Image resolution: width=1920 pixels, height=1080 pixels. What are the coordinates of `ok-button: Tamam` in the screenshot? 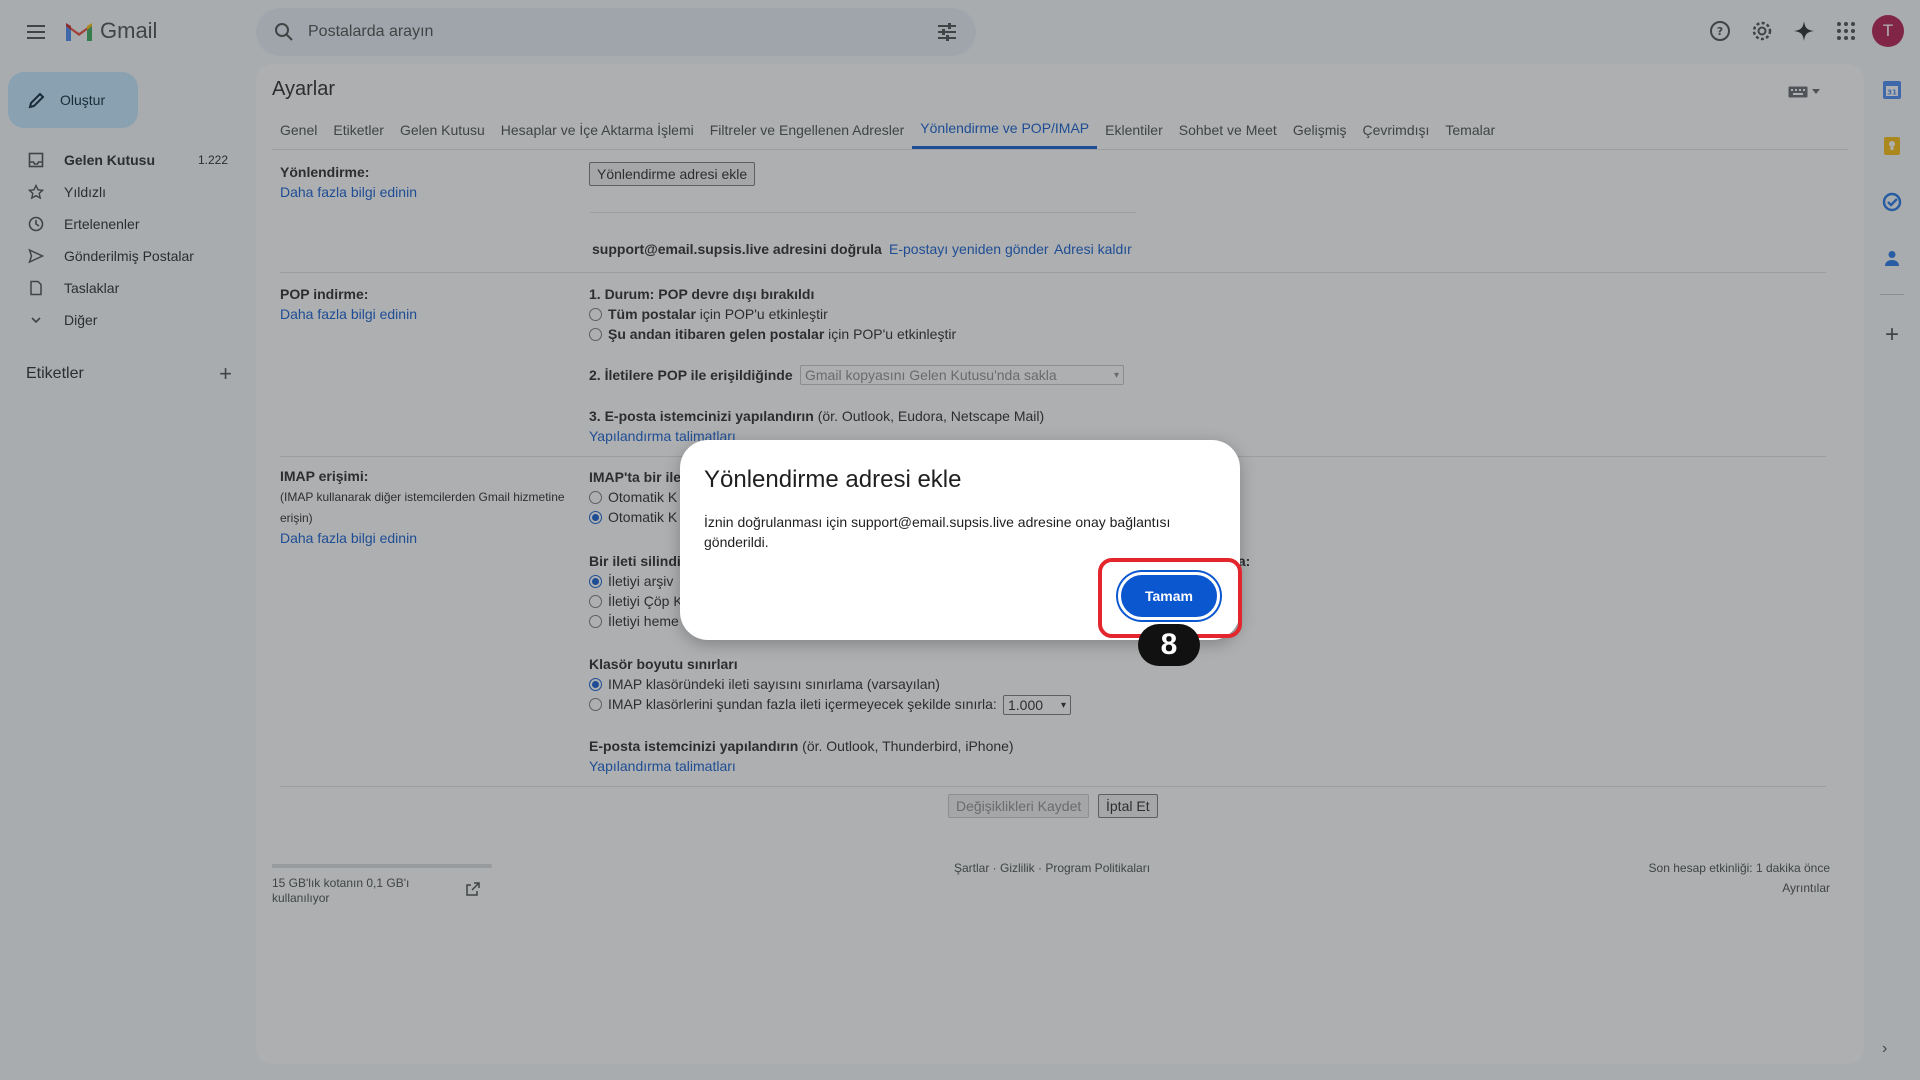 It's located at (1169, 596).